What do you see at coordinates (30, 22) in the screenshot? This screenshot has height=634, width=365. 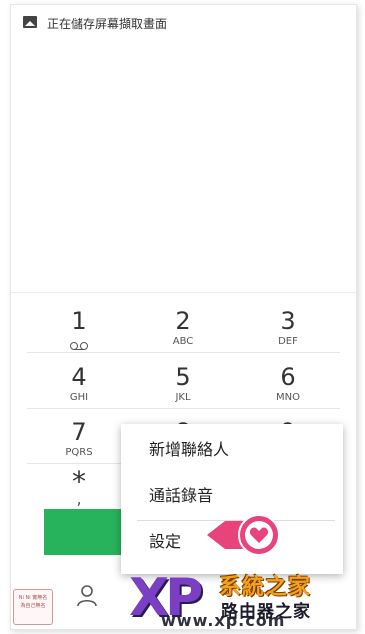 I see `image-icon` at bounding box center [30, 22].